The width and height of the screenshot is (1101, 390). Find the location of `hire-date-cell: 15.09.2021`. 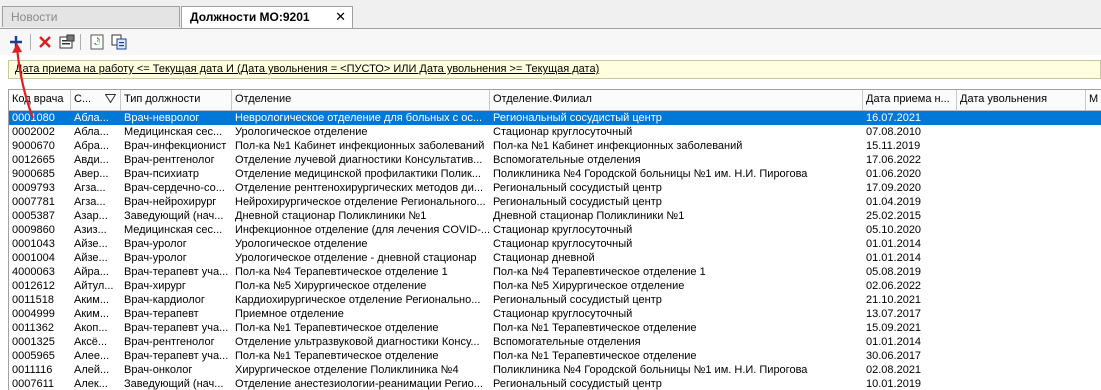

hire-date-cell: 15.09.2021 is located at coordinates (894, 328).